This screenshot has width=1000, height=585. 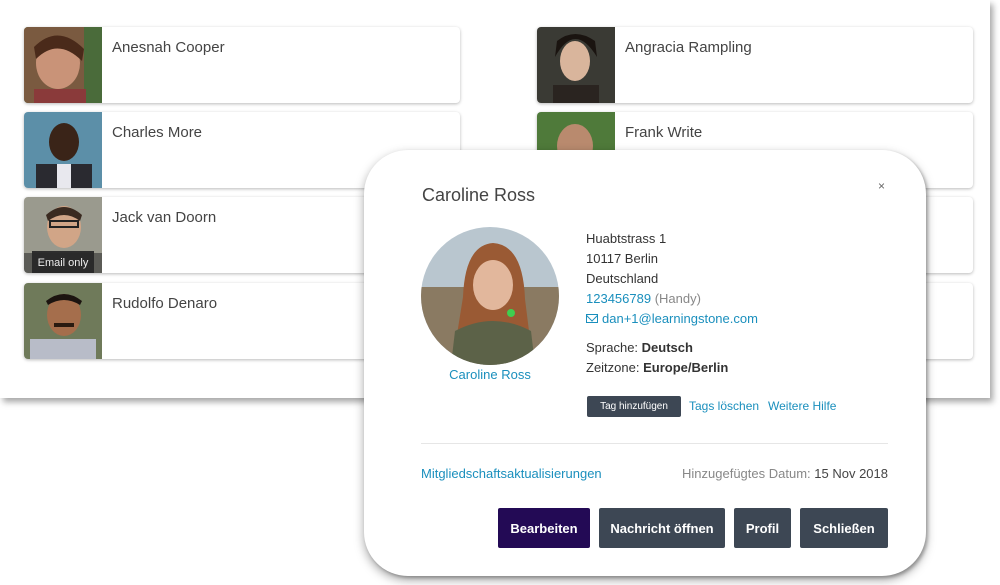 What do you see at coordinates (662, 528) in the screenshot?
I see `open-message-button: Nachricht öffnen` at bounding box center [662, 528].